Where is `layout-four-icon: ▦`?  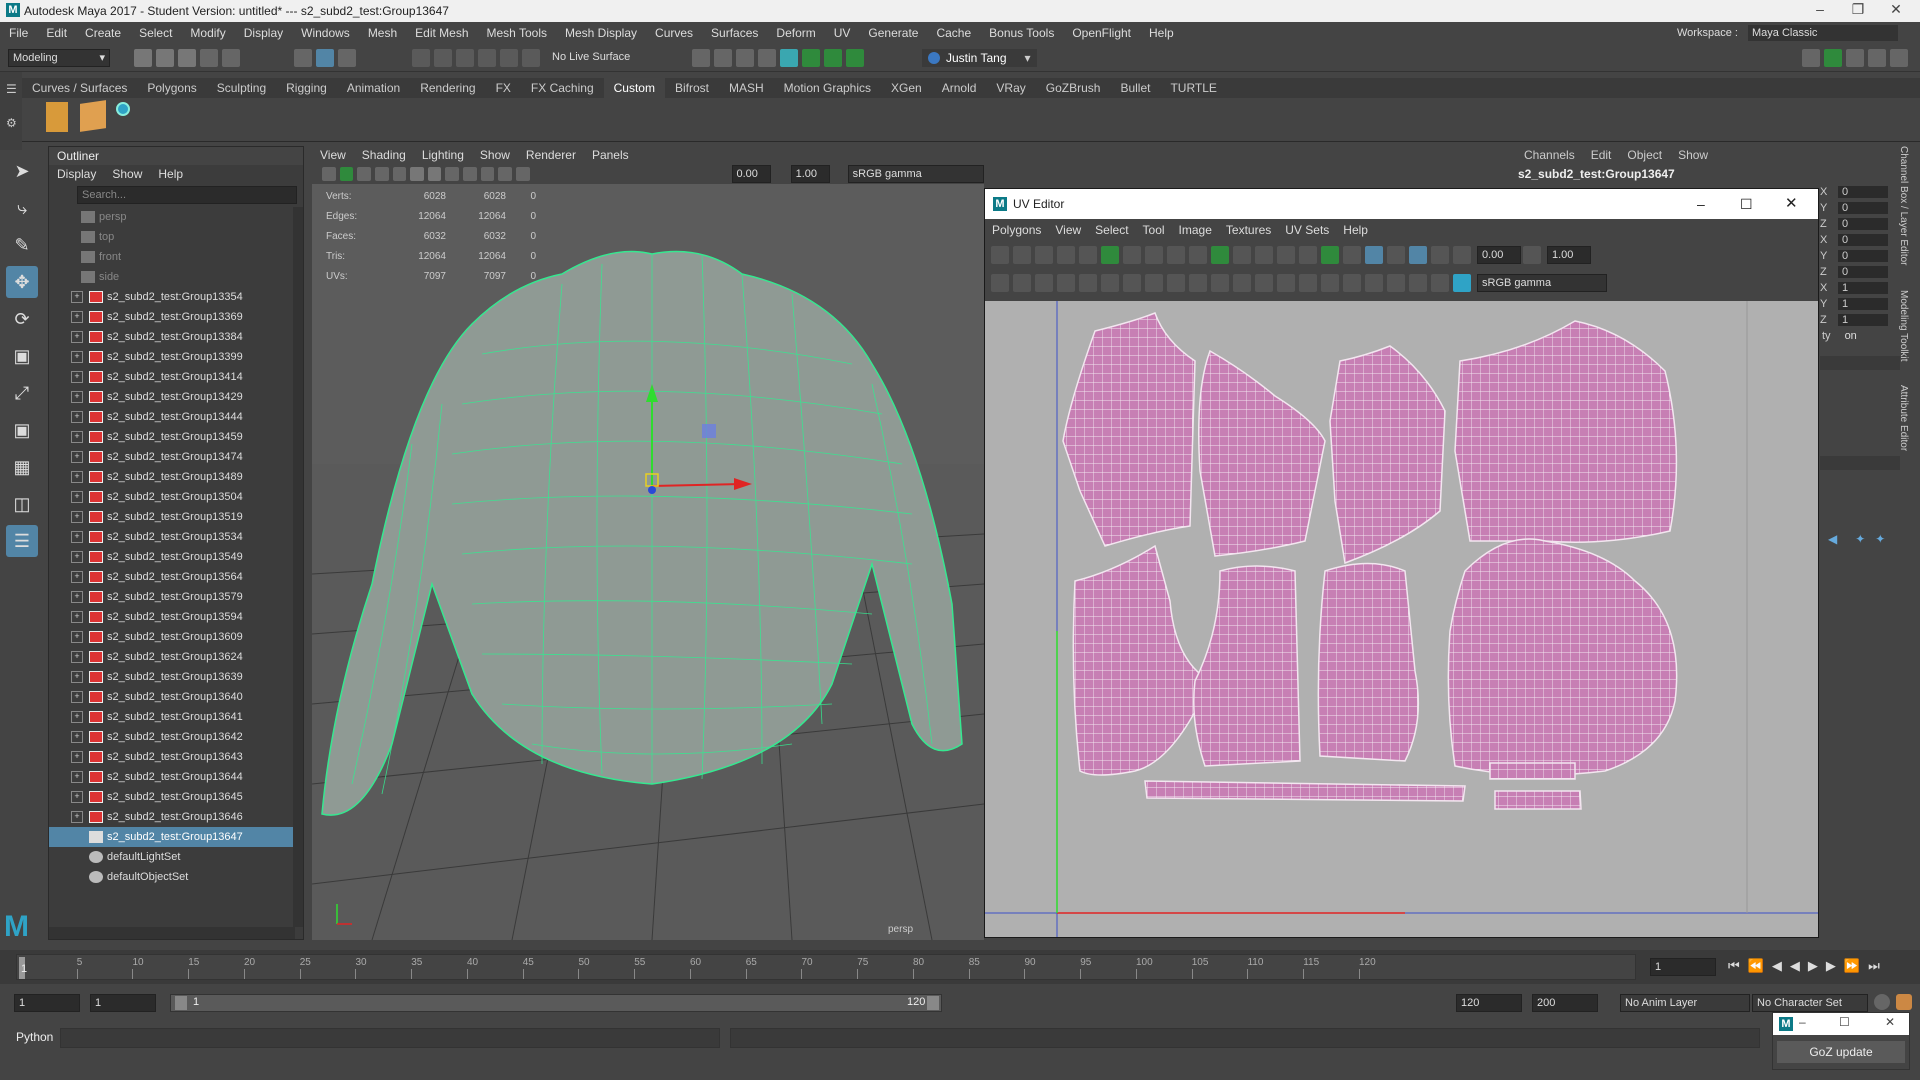
layout-four-icon: ▦ is located at coordinates (22, 467).